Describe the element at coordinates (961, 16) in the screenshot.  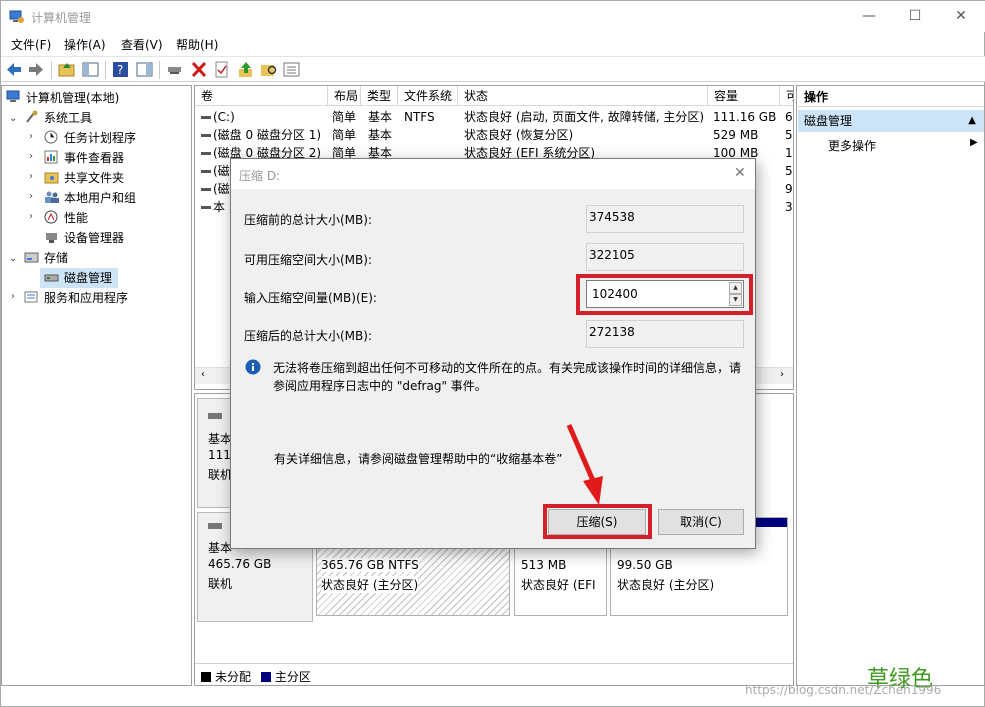
I see `close-button: ✕` at that location.